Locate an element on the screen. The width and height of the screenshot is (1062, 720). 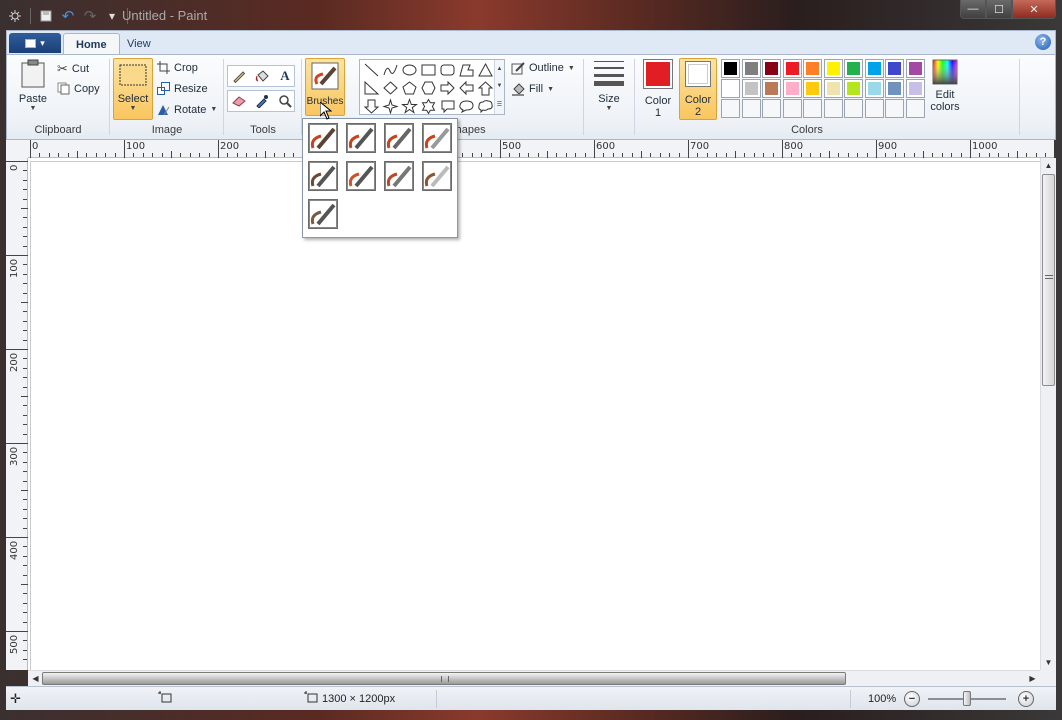
shape-up-arrow-icon is located at coordinates (485, 88).